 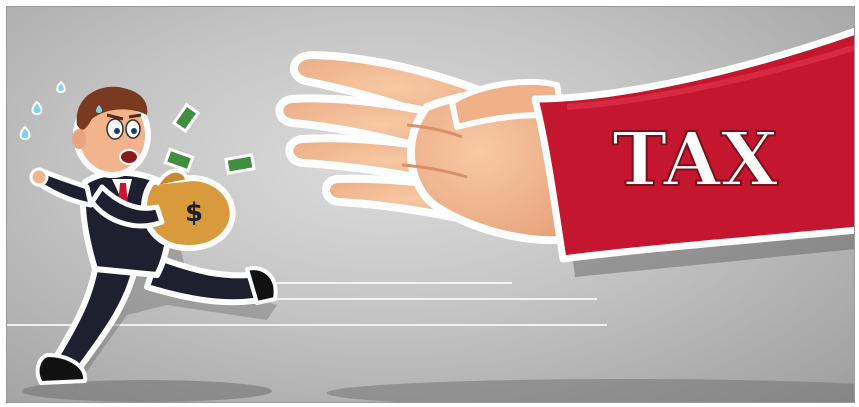 What do you see at coordinates (42, 110) in the screenshot?
I see `sweat-drops` at bounding box center [42, 110].